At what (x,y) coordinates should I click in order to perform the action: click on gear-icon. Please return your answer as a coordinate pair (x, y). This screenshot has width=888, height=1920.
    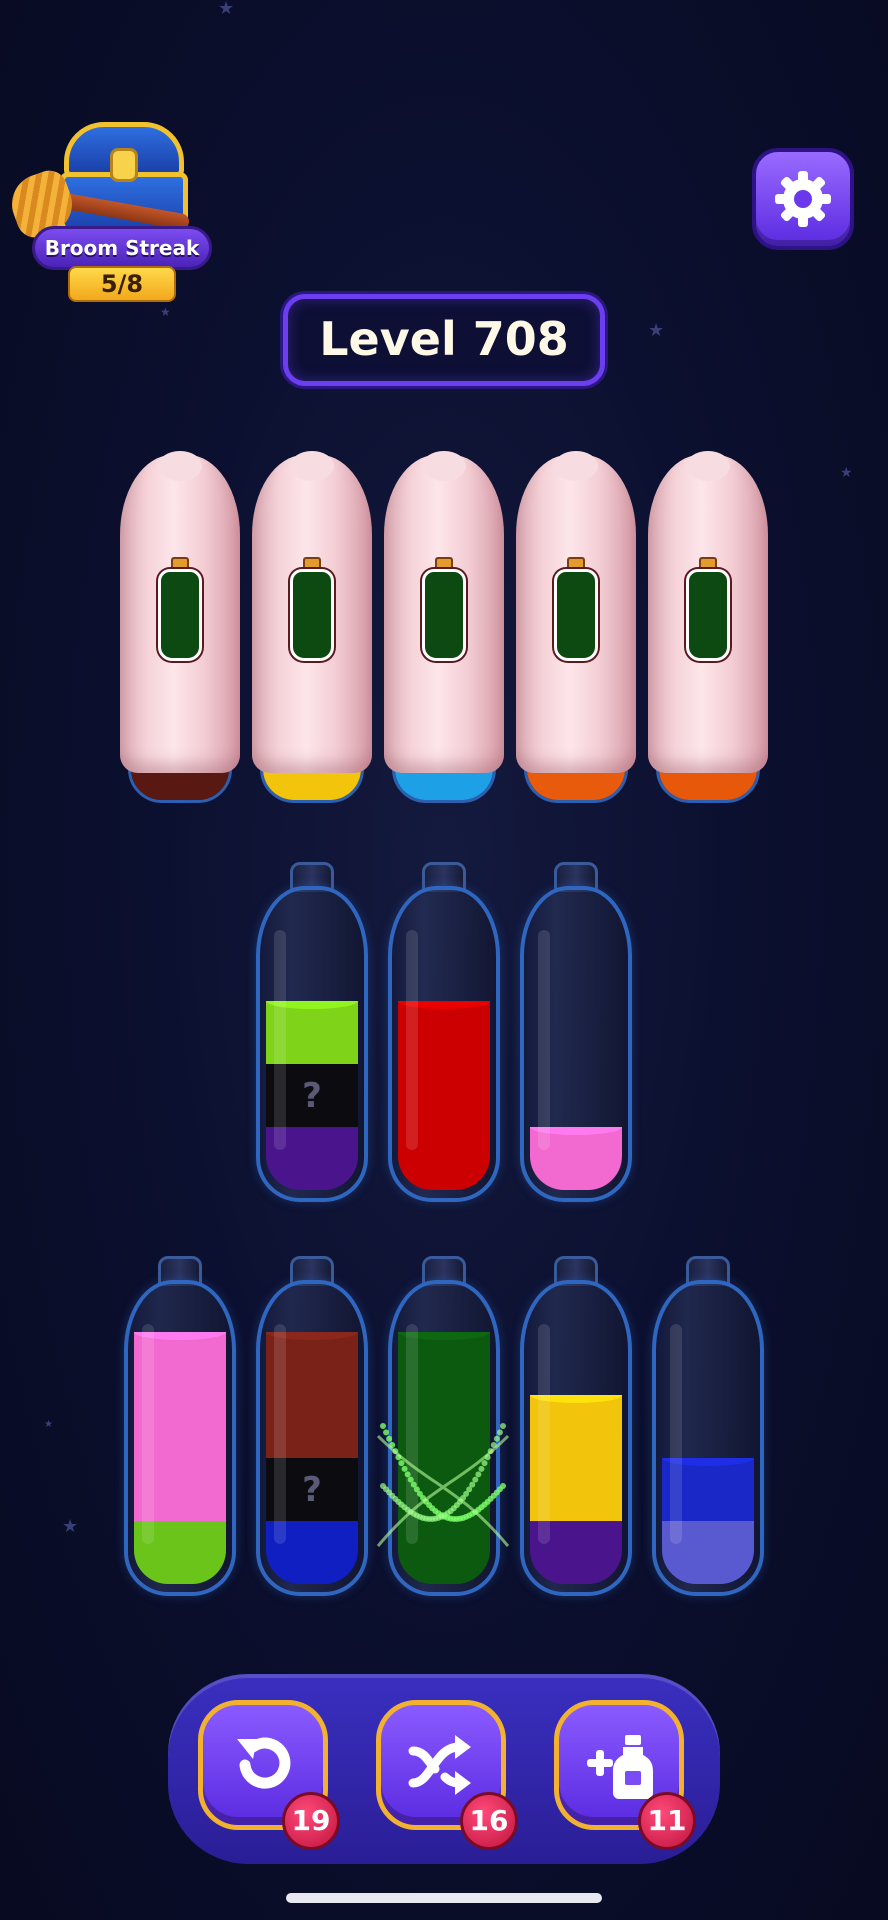
    Looking at the image, I should click on (803, 199).